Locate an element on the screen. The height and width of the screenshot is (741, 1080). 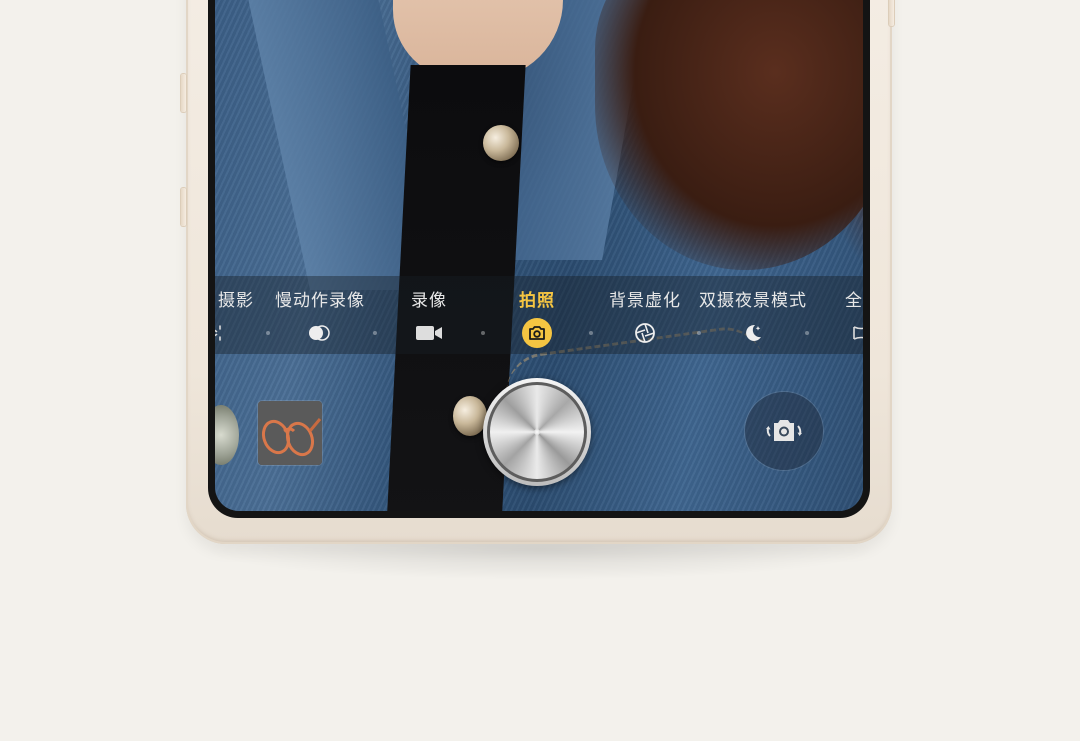
mode-label-photo: 拍照 is located at coordinates (537, 298).